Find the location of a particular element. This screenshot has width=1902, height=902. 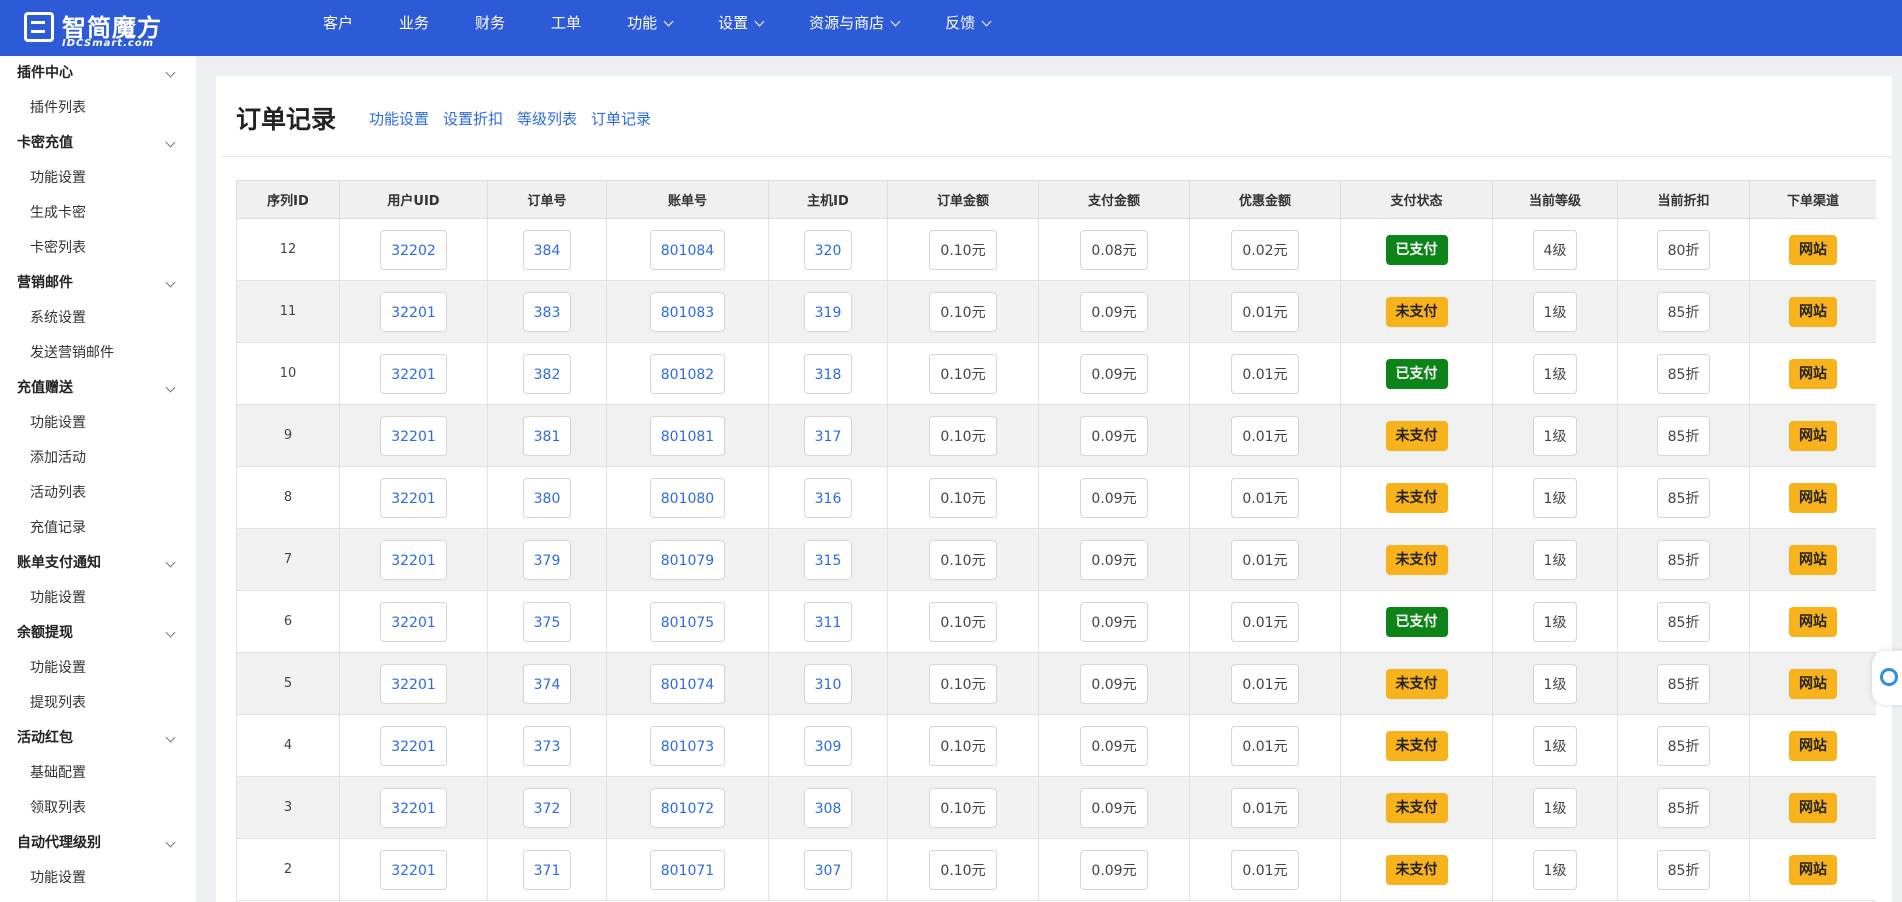

sidebar-item: 领取列表 is located at coordinates (98, 808).